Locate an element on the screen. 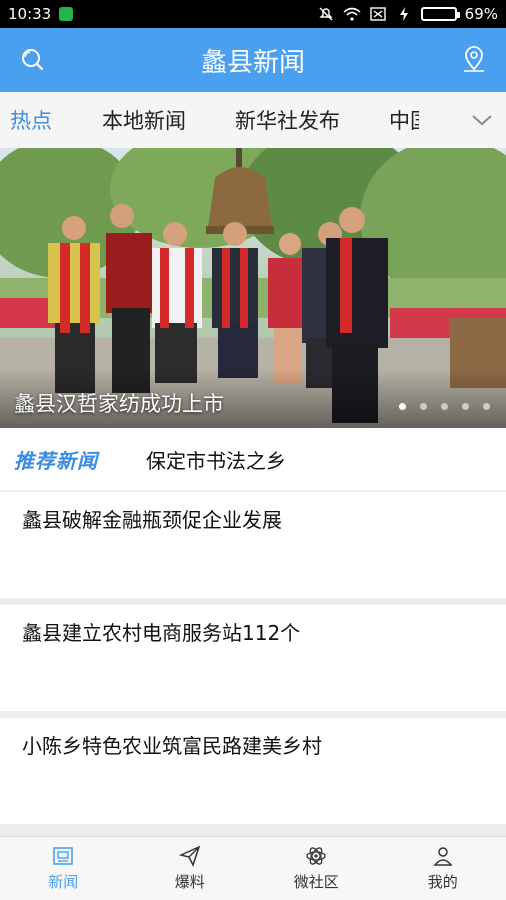 The image size is (506, 900). status-icons: 69% is located at coordinates (407, 14).